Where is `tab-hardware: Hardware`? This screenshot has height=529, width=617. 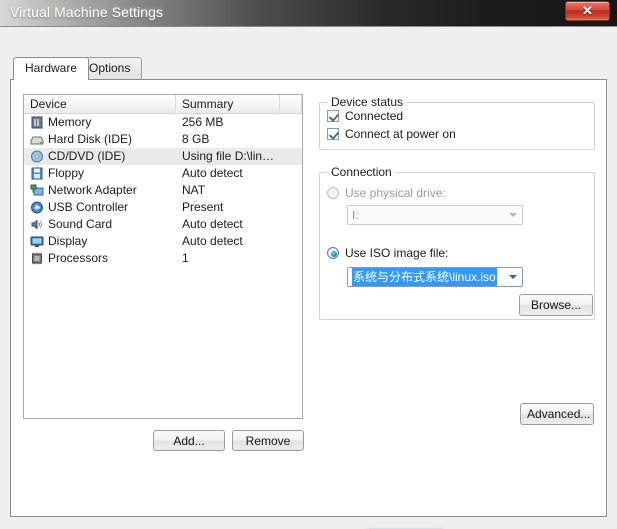 tab-hardware: Hardware is located at coordinates (51, 68).